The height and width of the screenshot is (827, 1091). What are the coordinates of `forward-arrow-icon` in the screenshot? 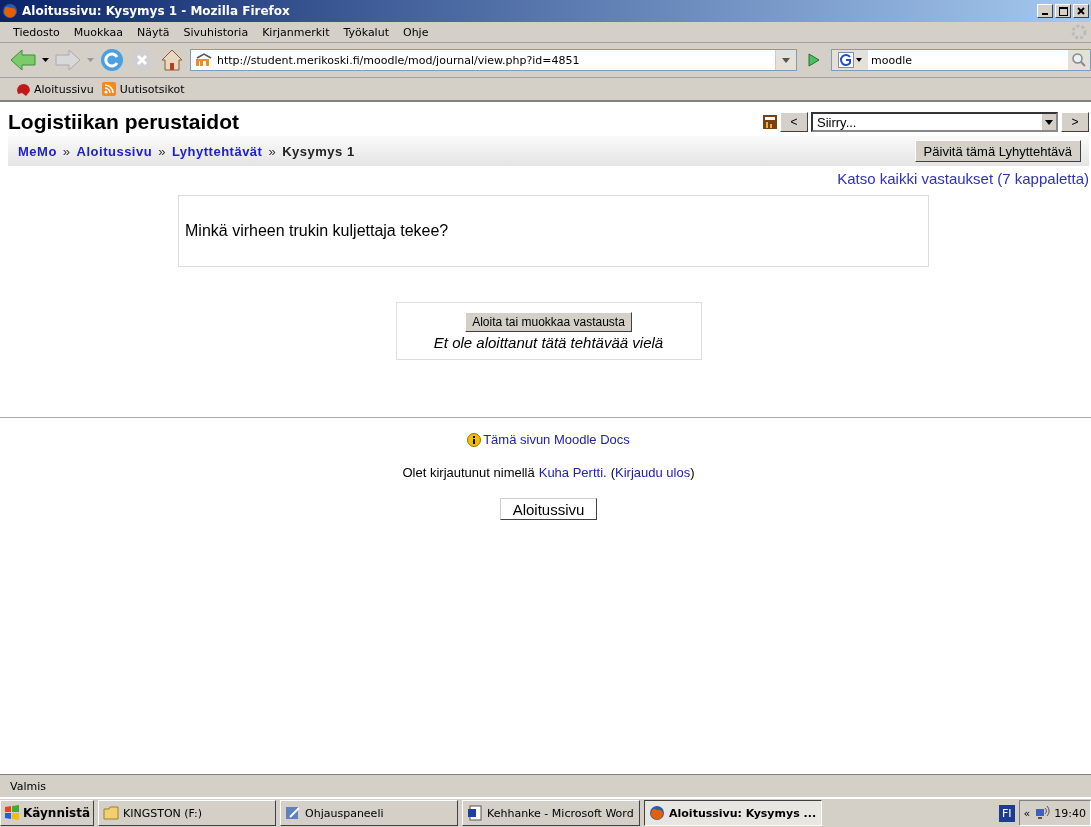 It's located at (68, 60).